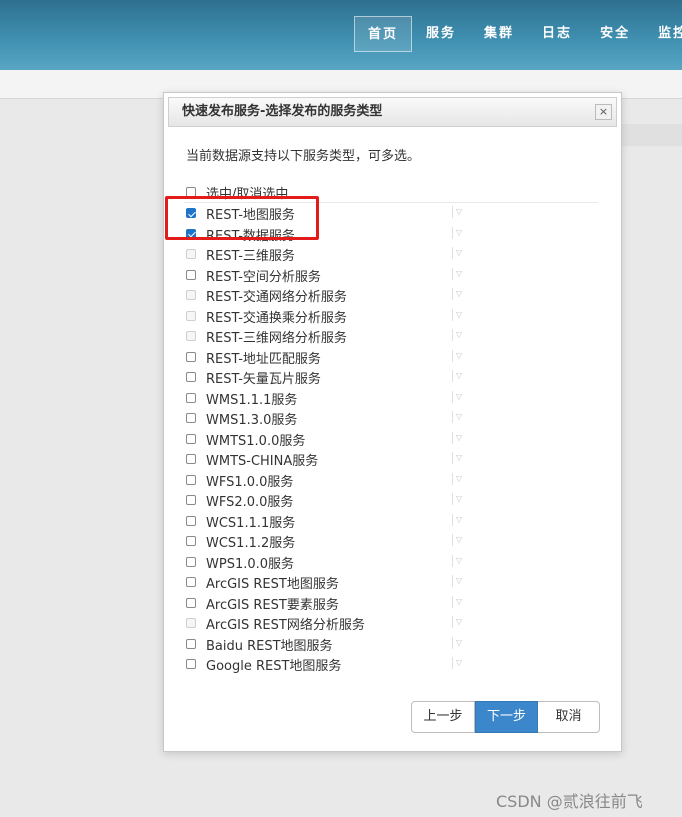  Describe the element at coordinates (391, 316) in the screenshot. I see `service-row: REST-交通换乘分析服务 ▽` at that location.